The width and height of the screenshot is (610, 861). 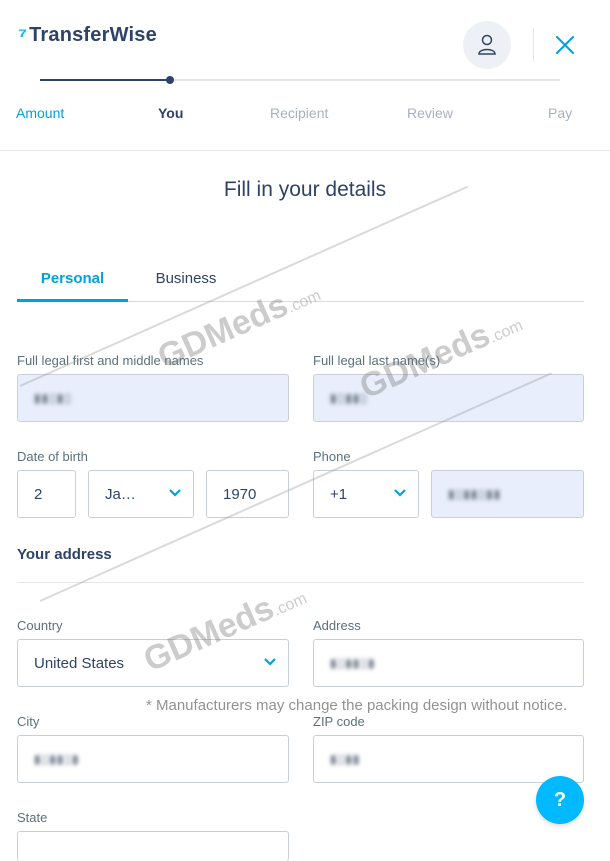 What do you see at coordinates (560, 113) in the screenshot?
I see `step-pay: Pay` at bounding box center [560, 113].